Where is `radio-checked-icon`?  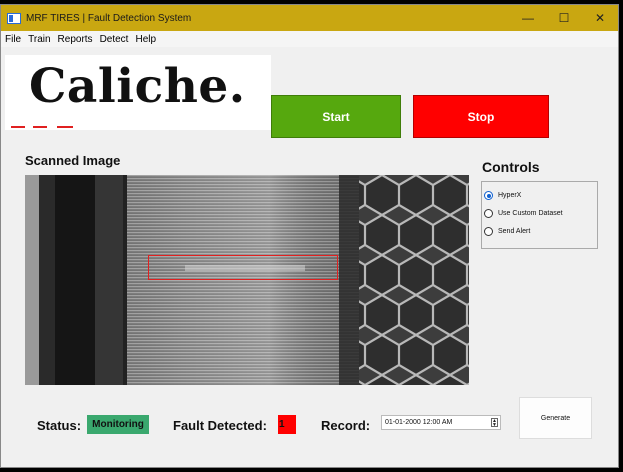 radio-checked-icon is located at coordinates (488, 195).